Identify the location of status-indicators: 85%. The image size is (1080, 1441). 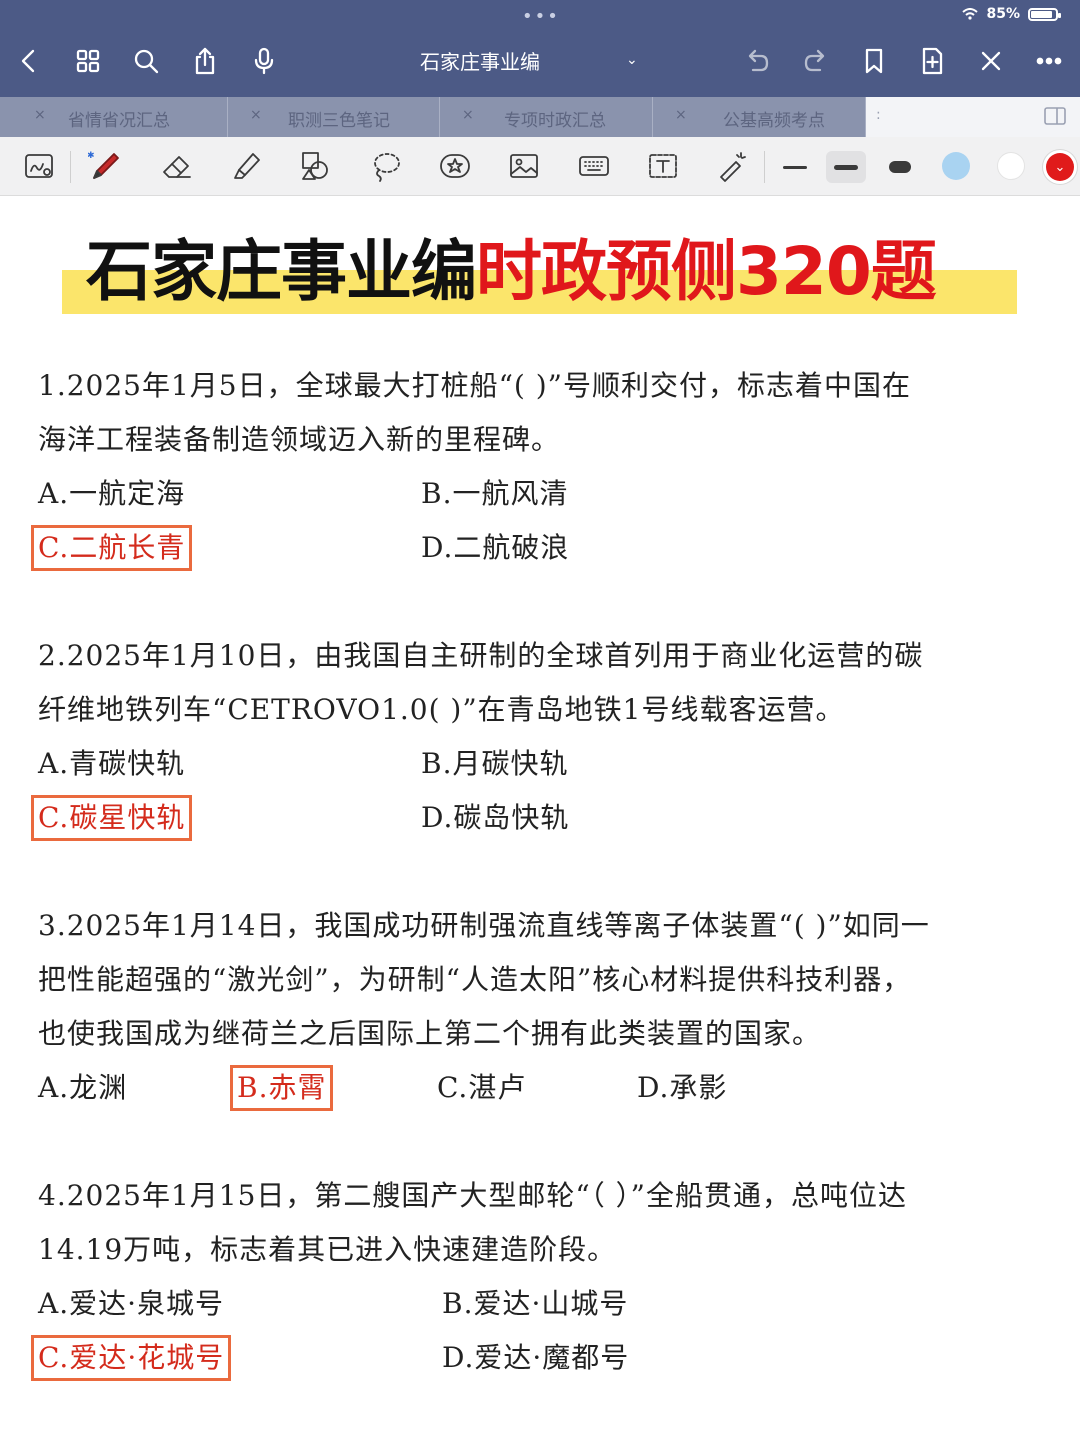
(1011, 14).